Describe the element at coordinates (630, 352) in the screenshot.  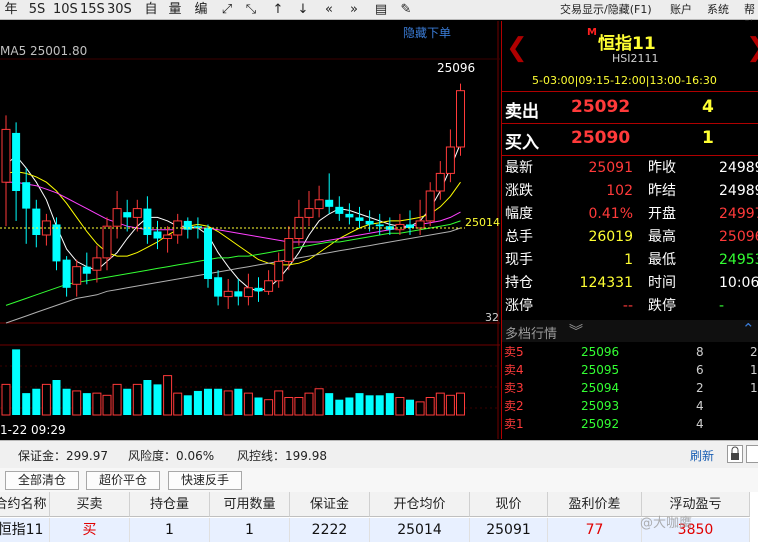
I see `depth-row: 卖5 25096 8 2` at that location.